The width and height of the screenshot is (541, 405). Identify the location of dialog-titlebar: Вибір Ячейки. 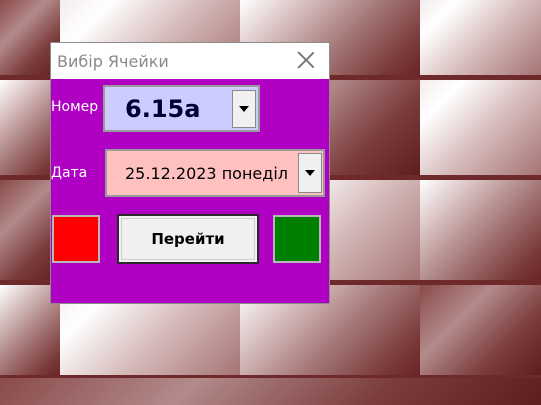
(190, 61).